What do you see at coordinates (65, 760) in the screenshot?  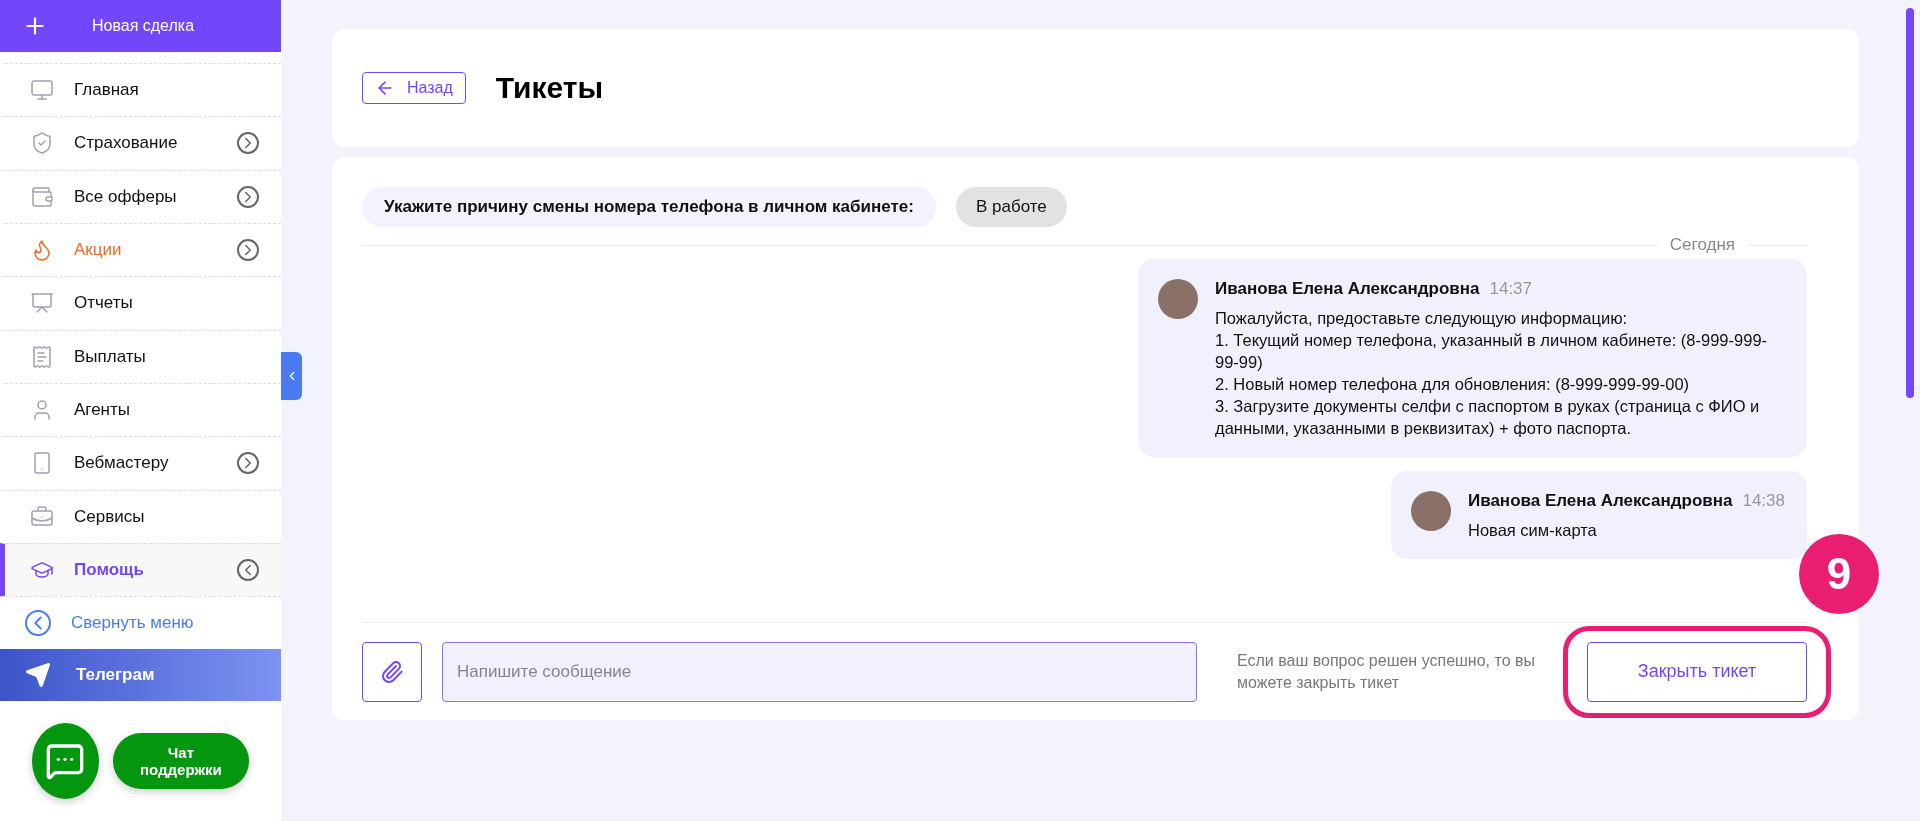 I see `chat-button` at bounding box center [65, 760].